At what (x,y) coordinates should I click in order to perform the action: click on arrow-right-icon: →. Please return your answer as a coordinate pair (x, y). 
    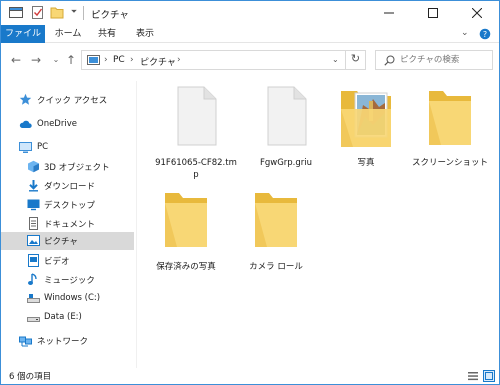
    Looking at the image, I should click on (36, 60).